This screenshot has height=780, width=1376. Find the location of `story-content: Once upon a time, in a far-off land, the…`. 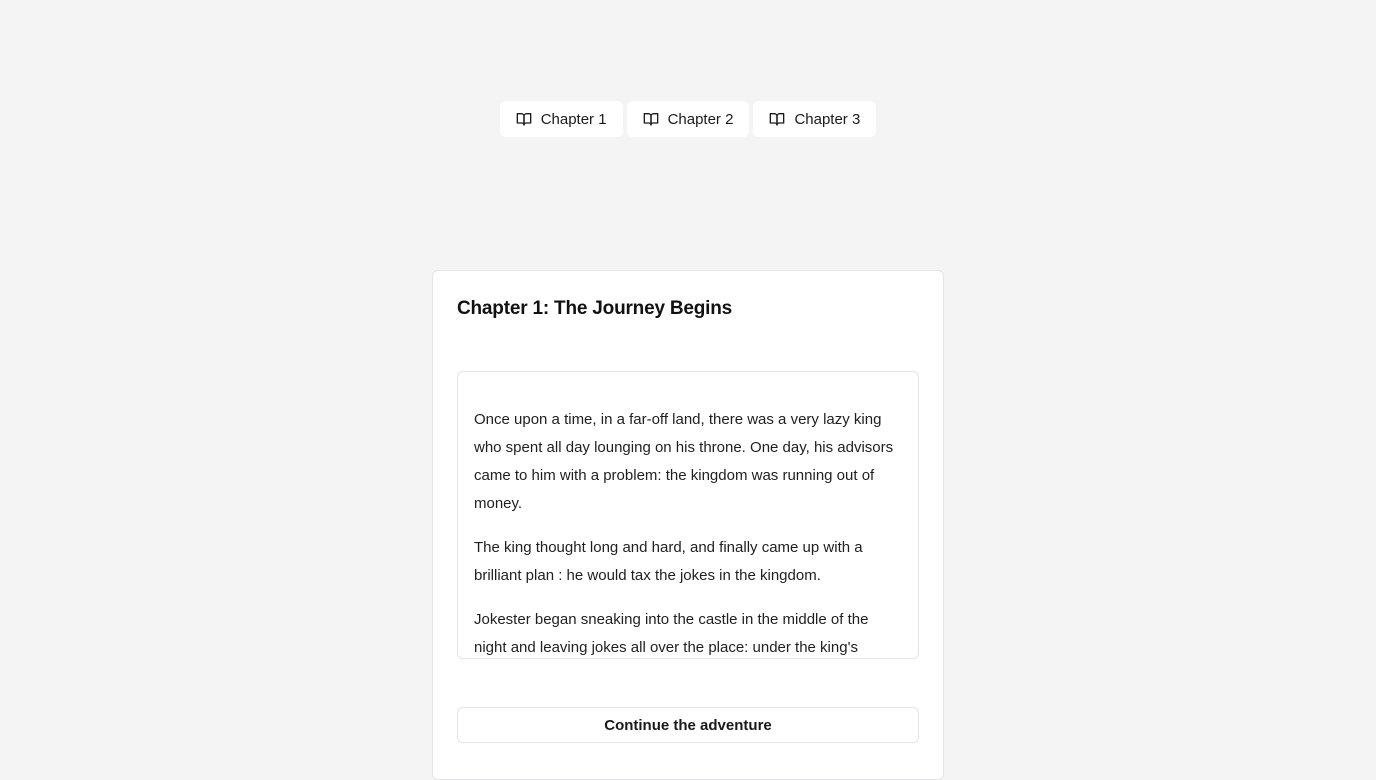

story-content: Once upon a time, in a far-off land, the… is located at coordinates (688, 515).